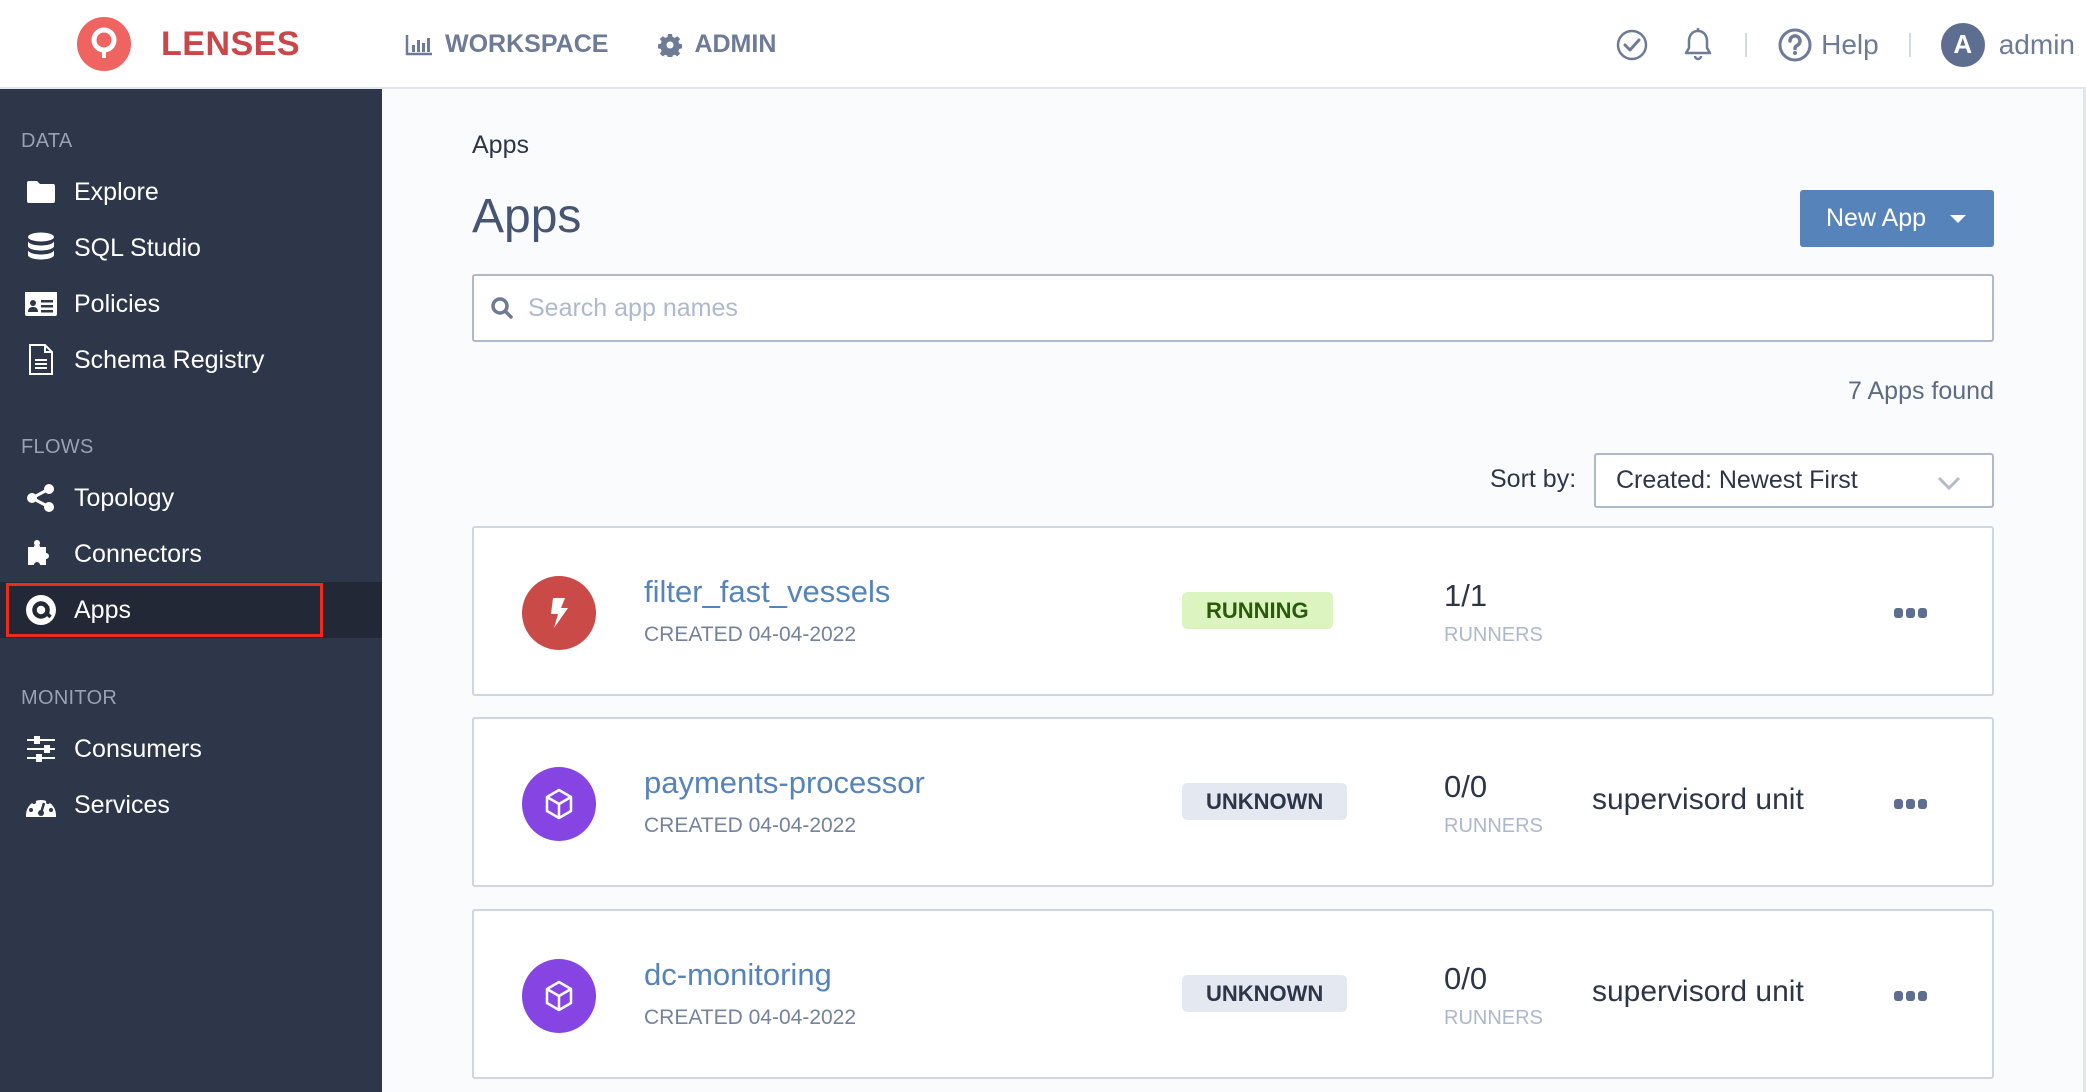 Image resolution: width=2086 pixels, height=1092 pixels. What do you see at coordinates (41, 498) in the screenshot?
I see `share-nodes-icon` at bounding box center [41, 498].